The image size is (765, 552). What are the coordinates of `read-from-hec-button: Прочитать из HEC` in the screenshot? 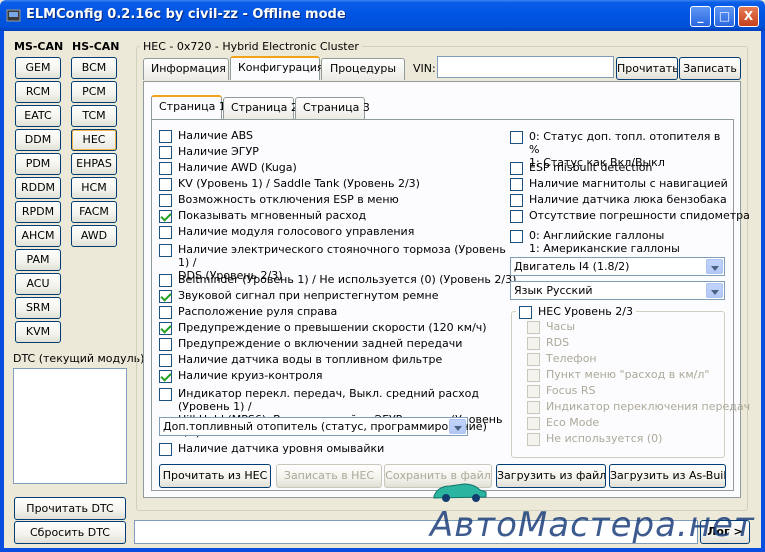 It's located at (215, 476).